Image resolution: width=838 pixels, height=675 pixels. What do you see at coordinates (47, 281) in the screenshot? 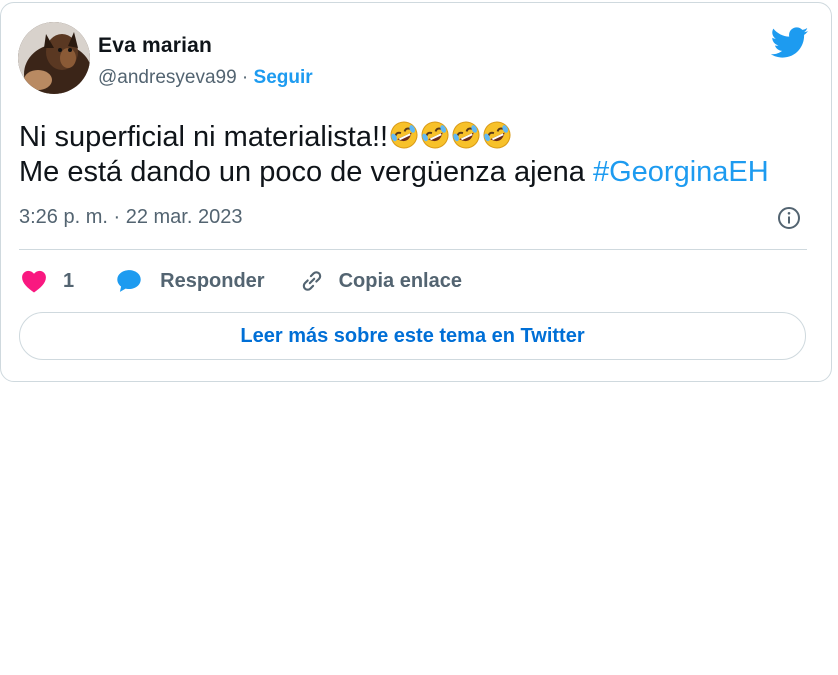
I see `like-button: 1` at bounding box center [47, 281].